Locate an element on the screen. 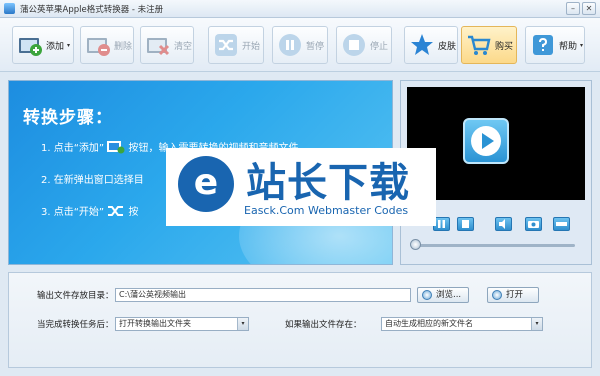  clear-video-icon is located at coordinates (158, 45).